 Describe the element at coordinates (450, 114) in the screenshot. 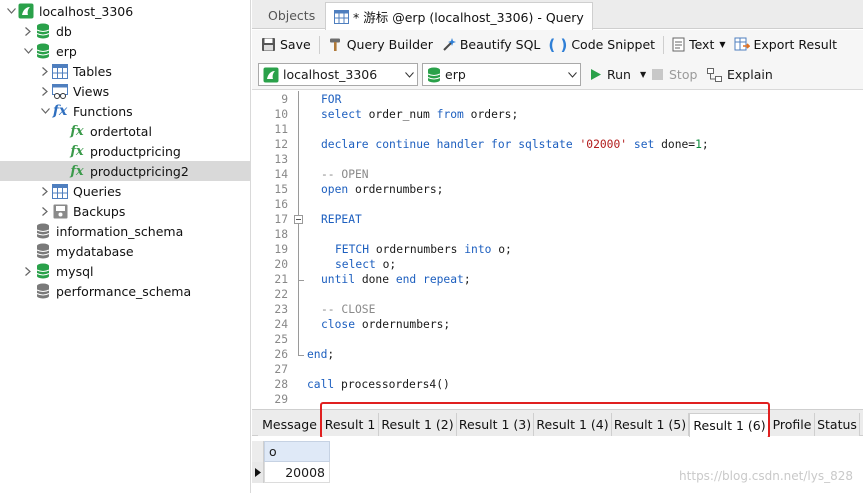

I see `code-token: from` at that location.